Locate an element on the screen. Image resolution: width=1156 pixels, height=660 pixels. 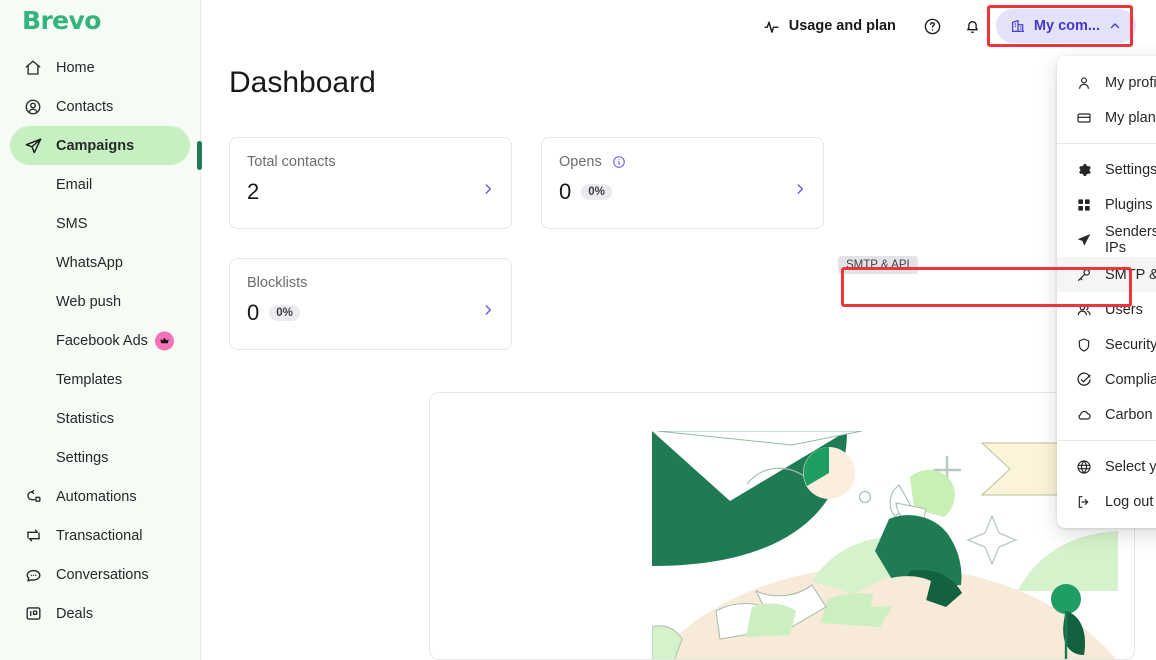
key-icon is located at coordinates (1084, 275).